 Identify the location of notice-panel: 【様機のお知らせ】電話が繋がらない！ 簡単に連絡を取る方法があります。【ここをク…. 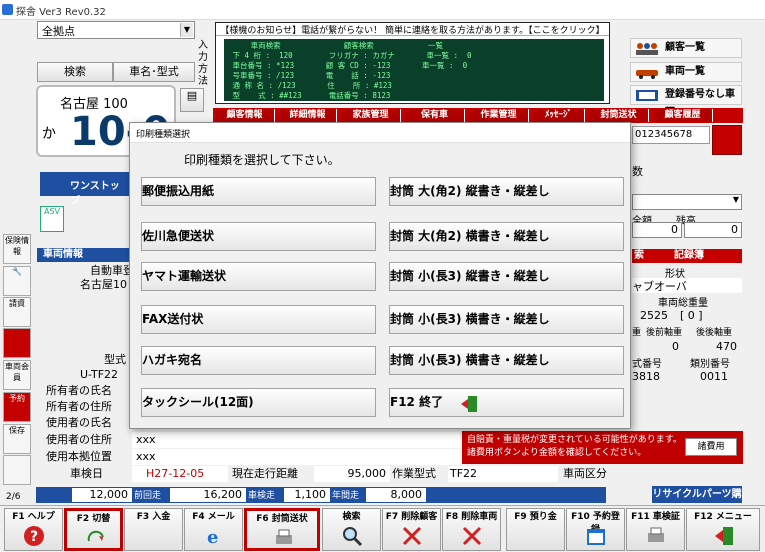
(412, 63).